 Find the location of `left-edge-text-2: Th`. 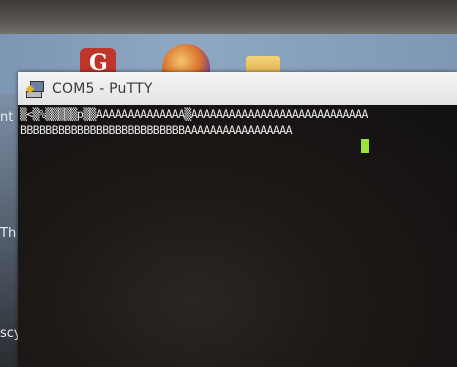

left-edge-text-2: Th is located at coordinates (8, 233).